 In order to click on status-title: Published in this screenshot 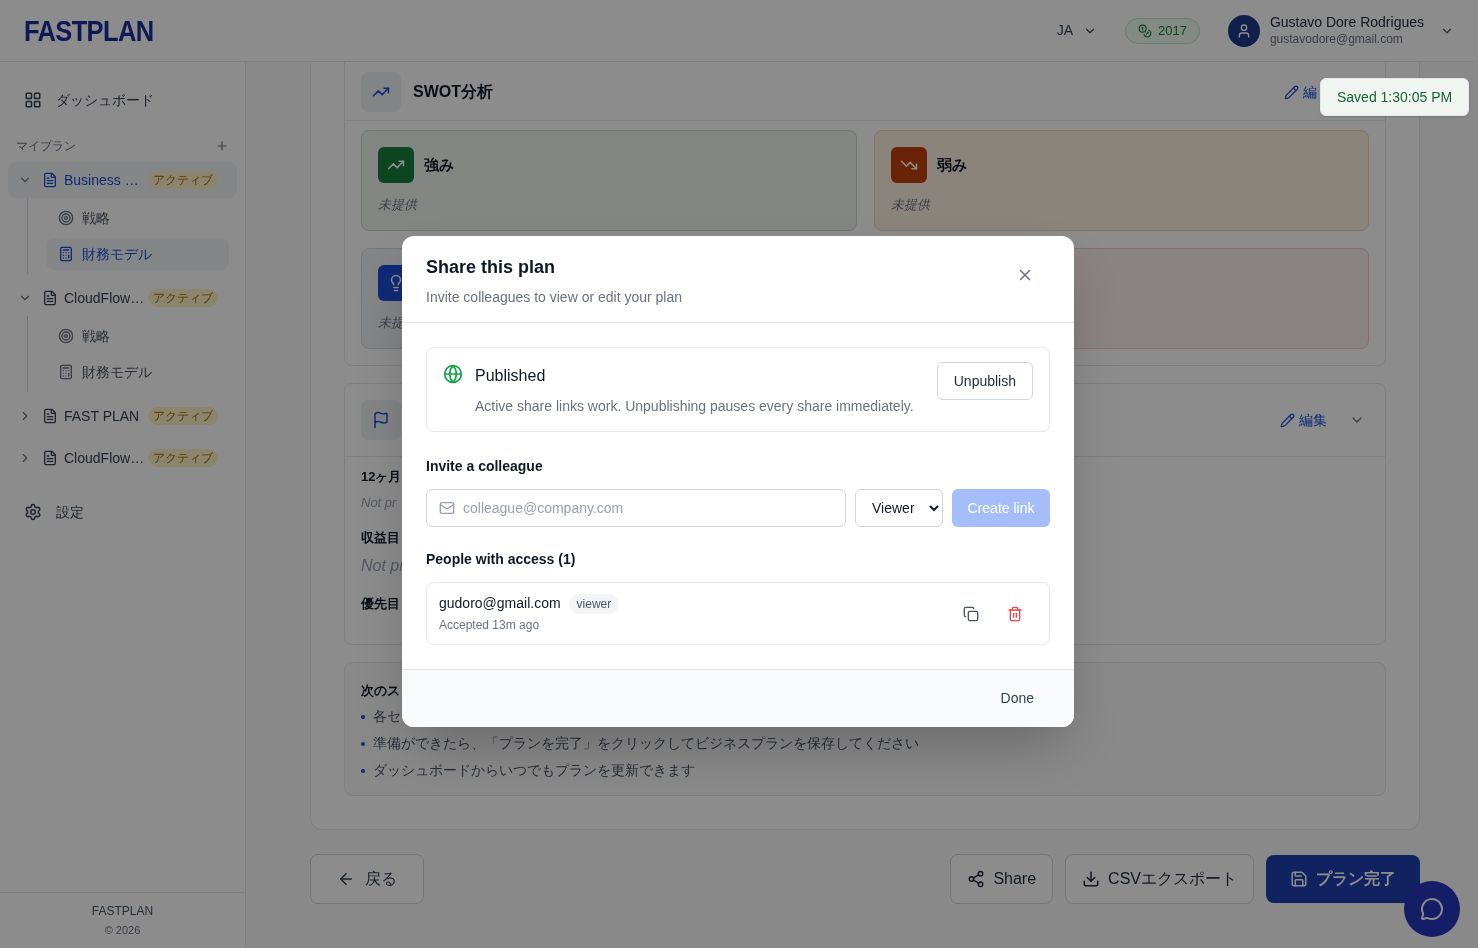, I will do `click(511, 376)`.